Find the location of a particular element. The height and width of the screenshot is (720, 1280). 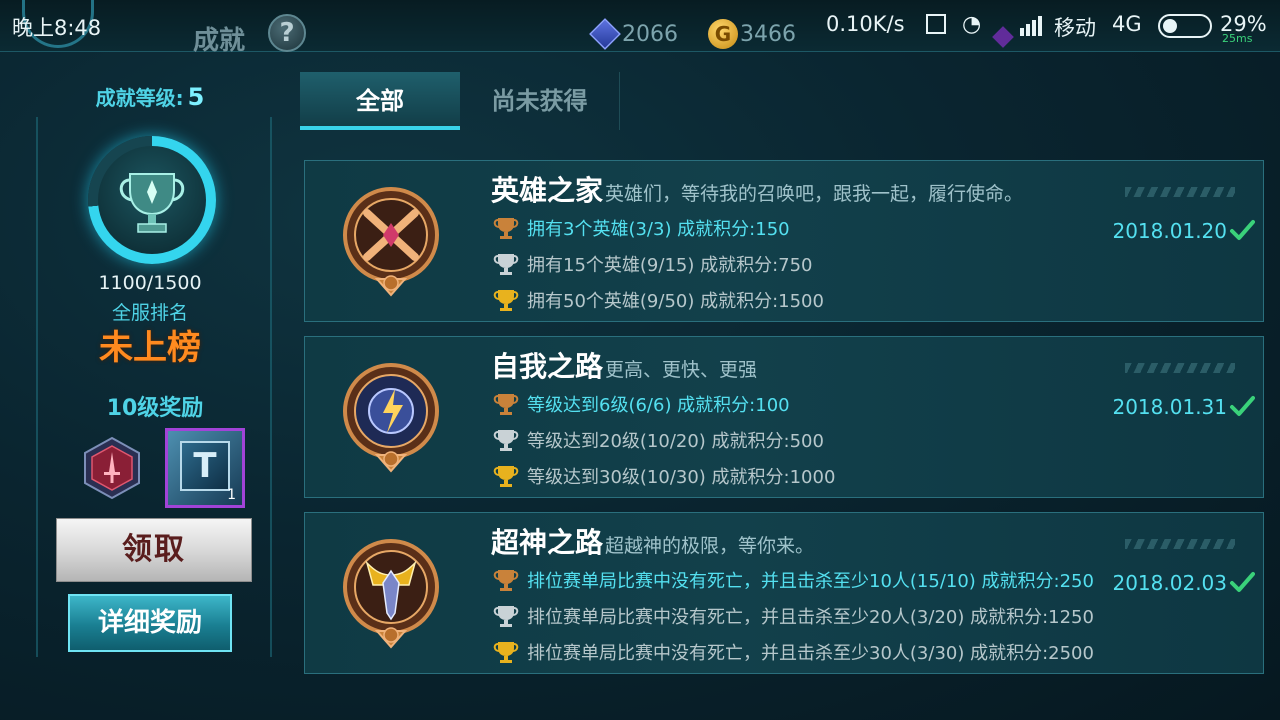

wifi-icon: ◔ is located at coordinates (972, 24).